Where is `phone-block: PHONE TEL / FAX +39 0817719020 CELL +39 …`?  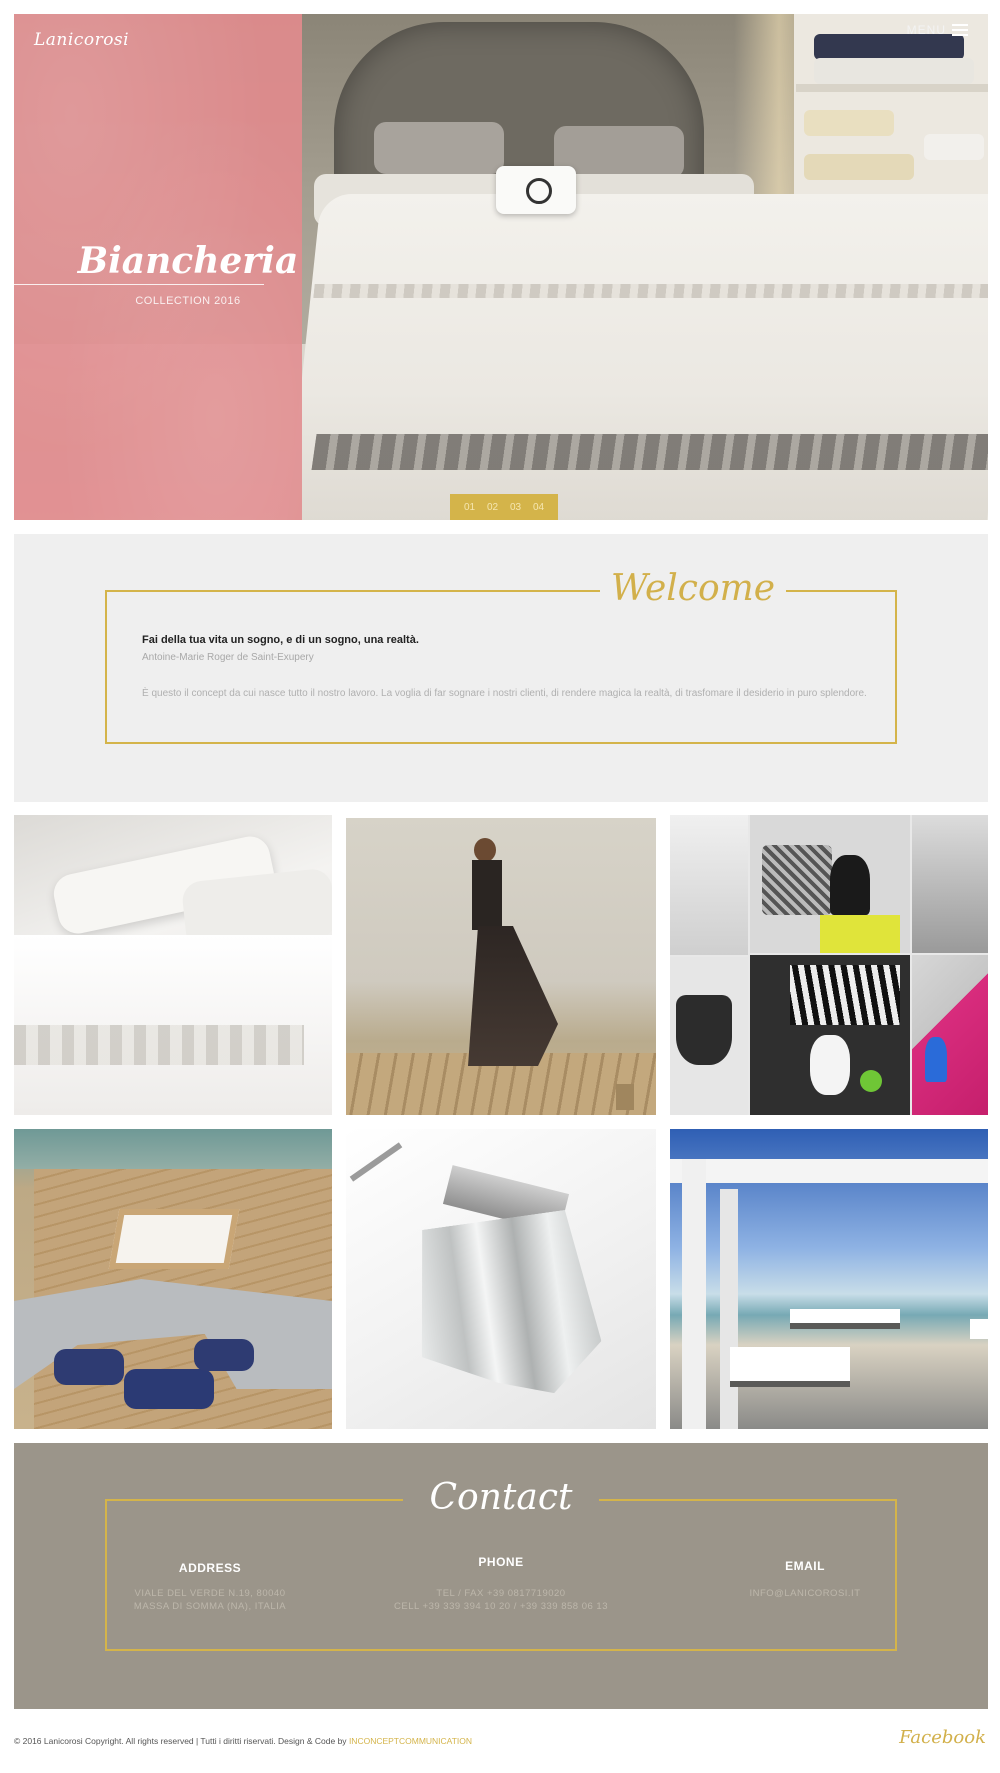 phone-block: PHONE TEL / FAX +39 0817719020 CELL +39 … is located at coordinates (501, 1584).